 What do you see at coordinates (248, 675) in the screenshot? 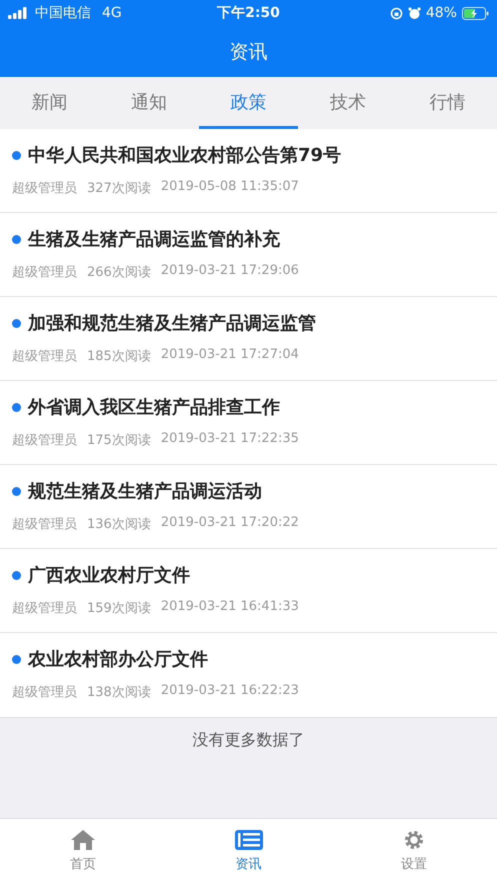
I see `article-item: 农业农村部办公厅文件 超级管理员 138次阅读 2019-03-21 16:22:23` at bounding box center [248, 675].